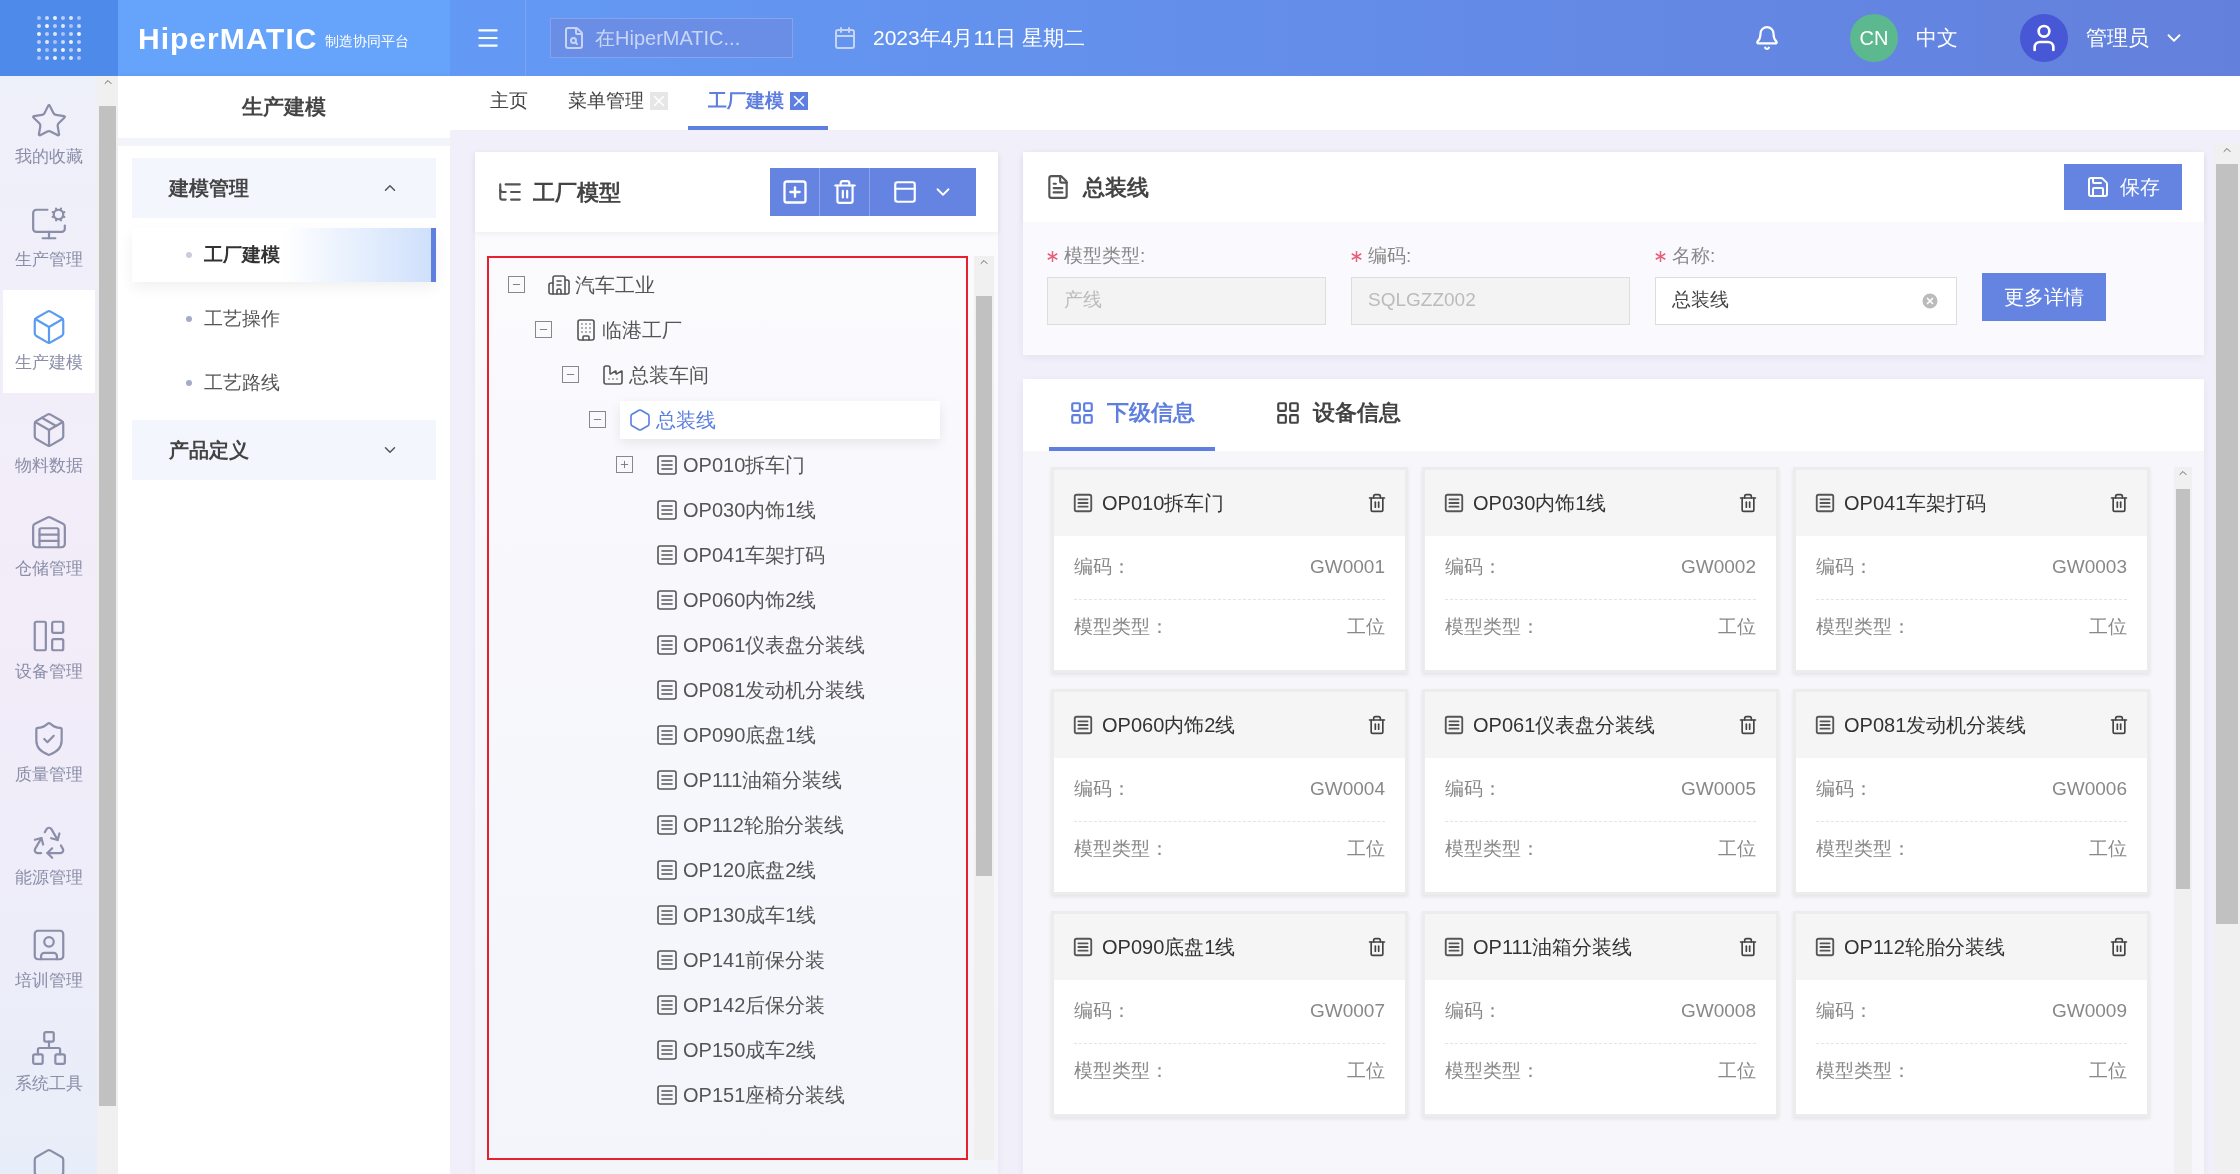 The height and width of the screenshot is (1174, 2240). I want to click on child-card: OP111油箱分装线 编码： GW0008 模型类型： 工位, so click(1600, 1013).